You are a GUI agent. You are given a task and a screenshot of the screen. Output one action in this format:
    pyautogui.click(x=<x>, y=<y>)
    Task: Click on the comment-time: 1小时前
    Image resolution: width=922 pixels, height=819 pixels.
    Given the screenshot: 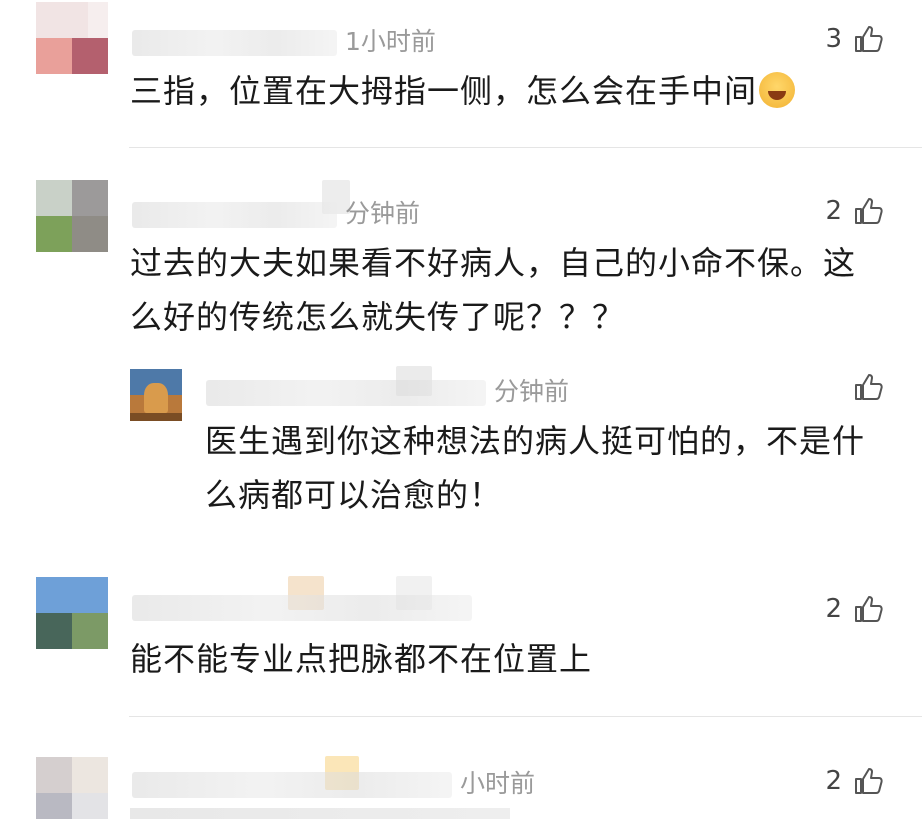 What is the action you would take?
    pyautogui.click(x=390, y=41)
    